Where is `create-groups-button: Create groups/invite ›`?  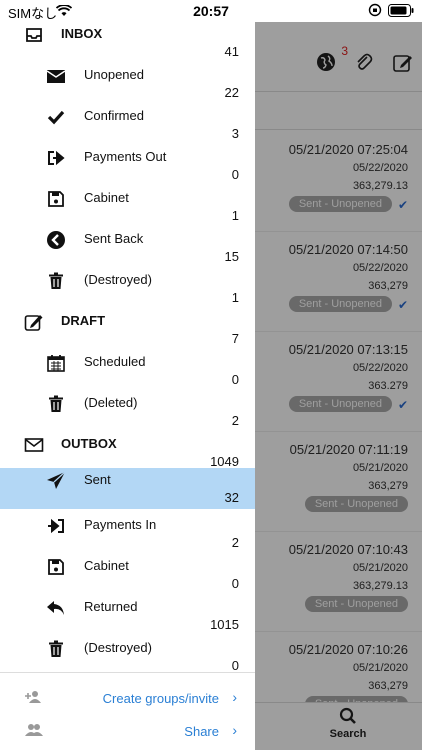 create-groups-button: Create groups/invite › is located at coordinates (127, 697).